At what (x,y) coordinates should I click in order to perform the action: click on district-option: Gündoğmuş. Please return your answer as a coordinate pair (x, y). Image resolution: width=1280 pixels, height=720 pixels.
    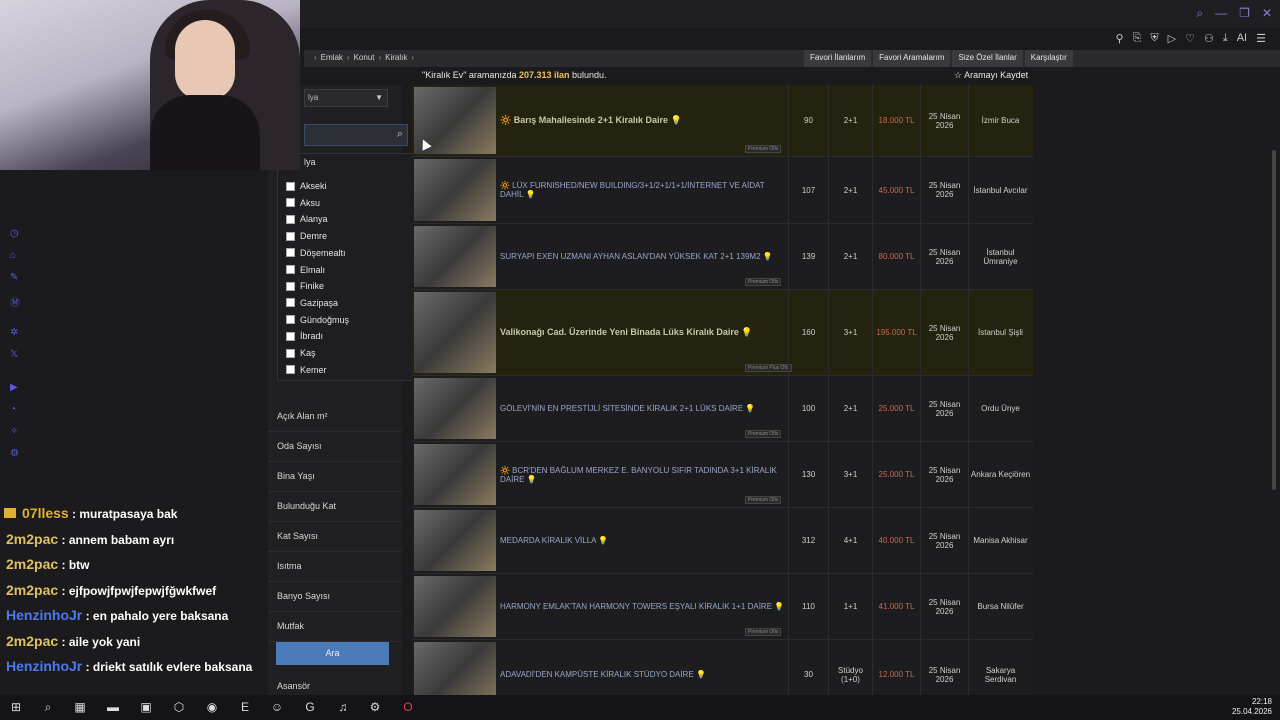
    Looking at the image, I should click on (317, 320).